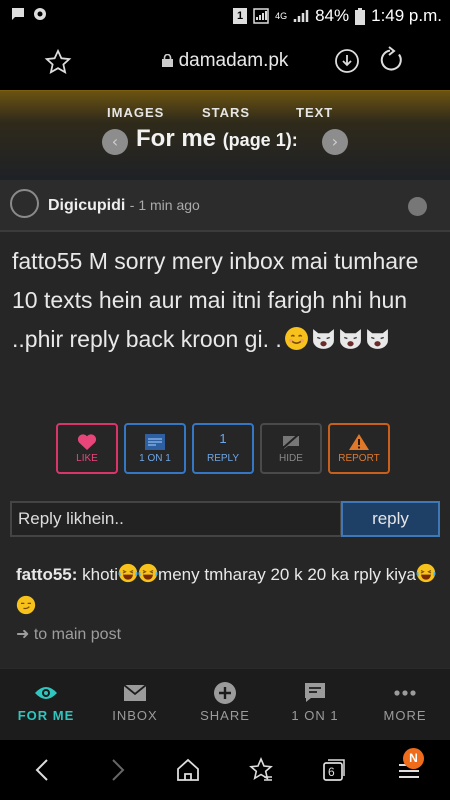 The height and width of the screenshot is (800, 450). Describe the element at coordinates (413, 758) in the screenshot. I see `menu-notification-badge: N` at that location.